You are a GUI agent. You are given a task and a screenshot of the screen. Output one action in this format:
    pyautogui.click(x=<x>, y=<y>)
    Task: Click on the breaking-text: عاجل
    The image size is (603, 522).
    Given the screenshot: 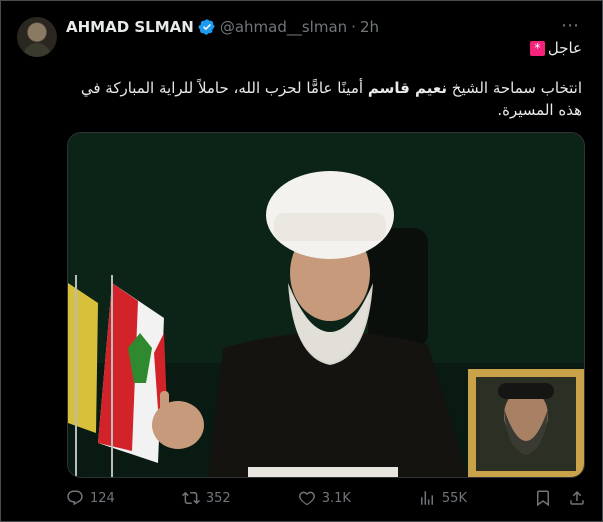 What is the action you would take?
    pyautogui.click(x=564, y=48)
    